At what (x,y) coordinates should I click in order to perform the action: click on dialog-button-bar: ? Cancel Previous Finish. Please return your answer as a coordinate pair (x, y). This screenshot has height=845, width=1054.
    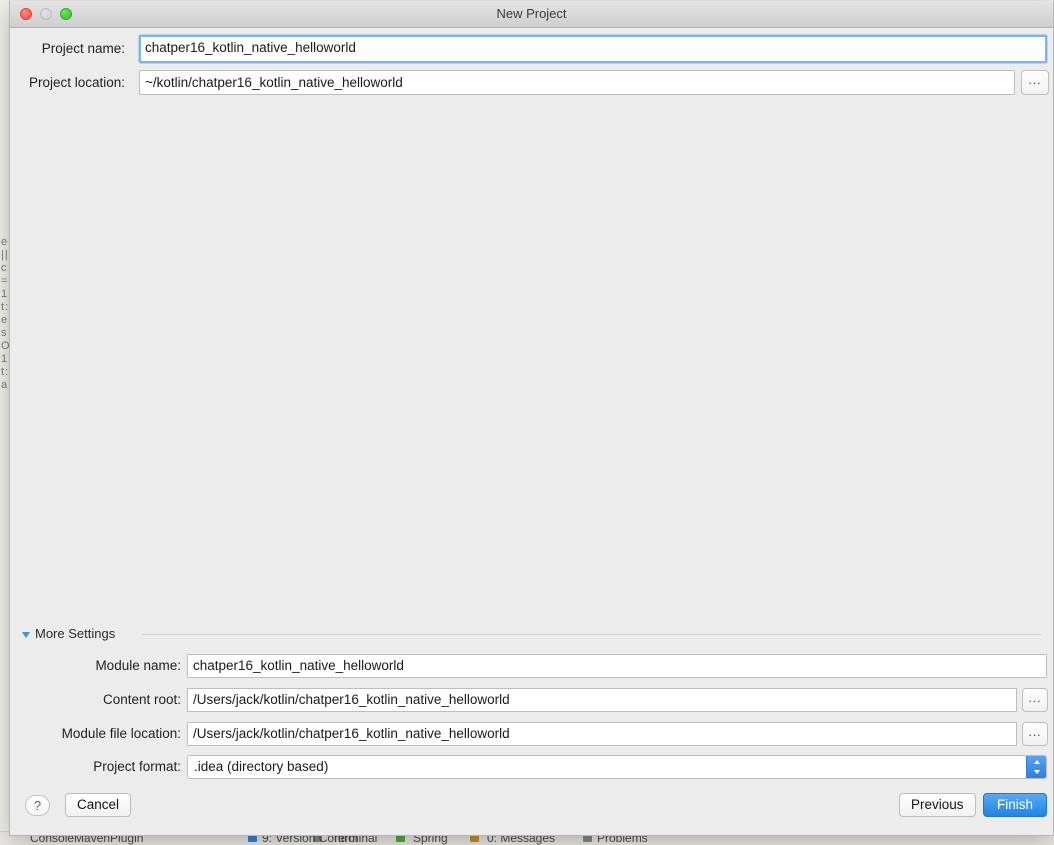
    Looking at the image, I should click on (531, 808).